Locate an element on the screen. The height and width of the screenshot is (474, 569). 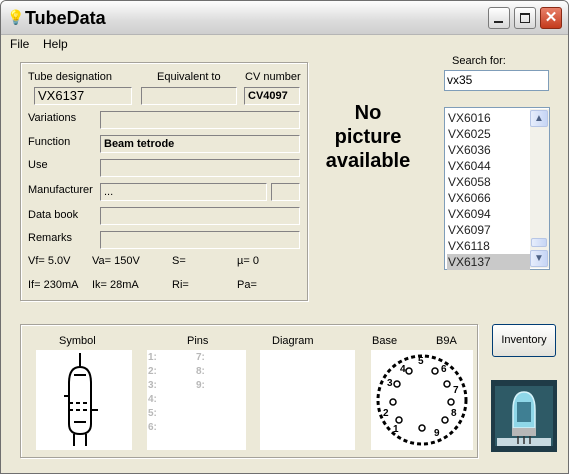
vacuum-tube-logo-icon is located at coordinates (524, 416).